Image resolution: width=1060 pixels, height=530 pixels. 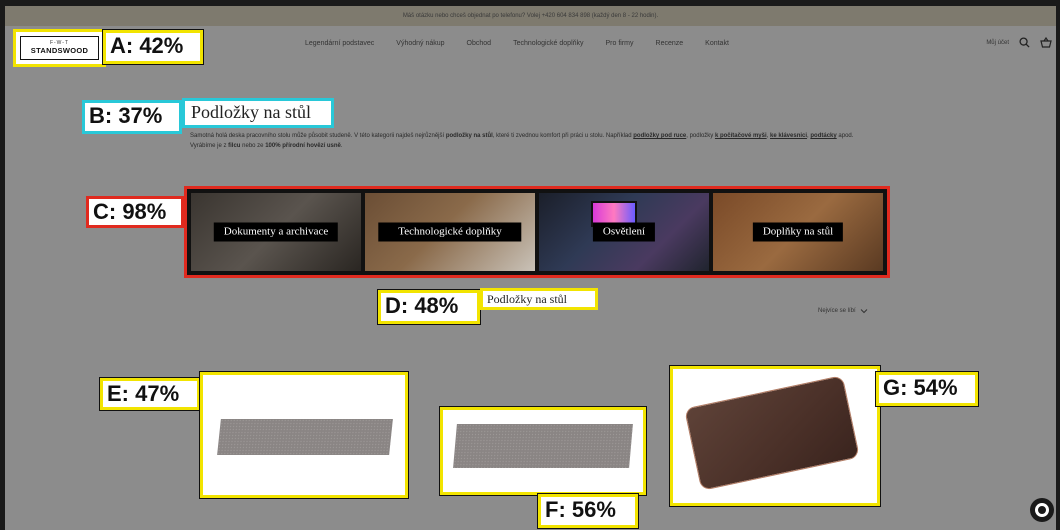 I want to click on account-link: Můj účet, so click(x=997, y=43).